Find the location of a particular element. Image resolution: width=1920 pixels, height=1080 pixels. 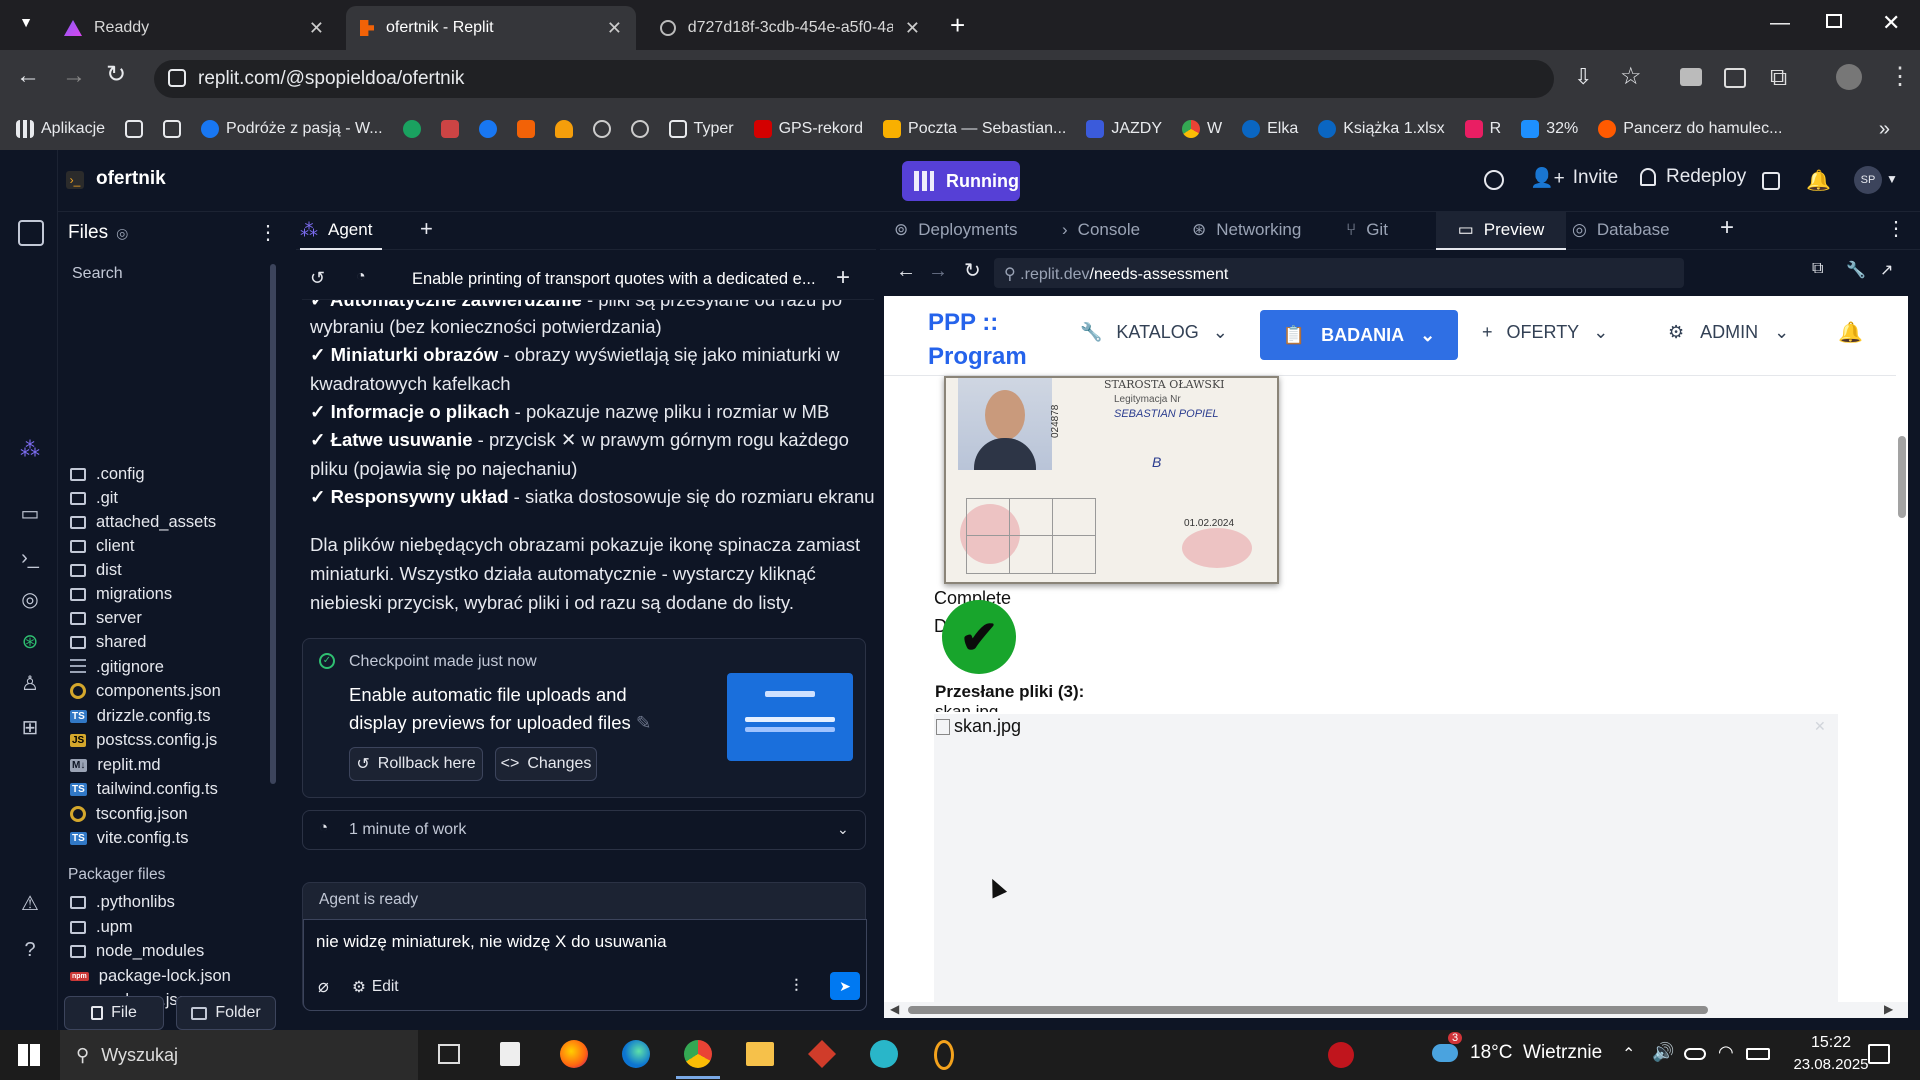

invite-button: 👤+ Invite is located at coordinates (1574, 178).